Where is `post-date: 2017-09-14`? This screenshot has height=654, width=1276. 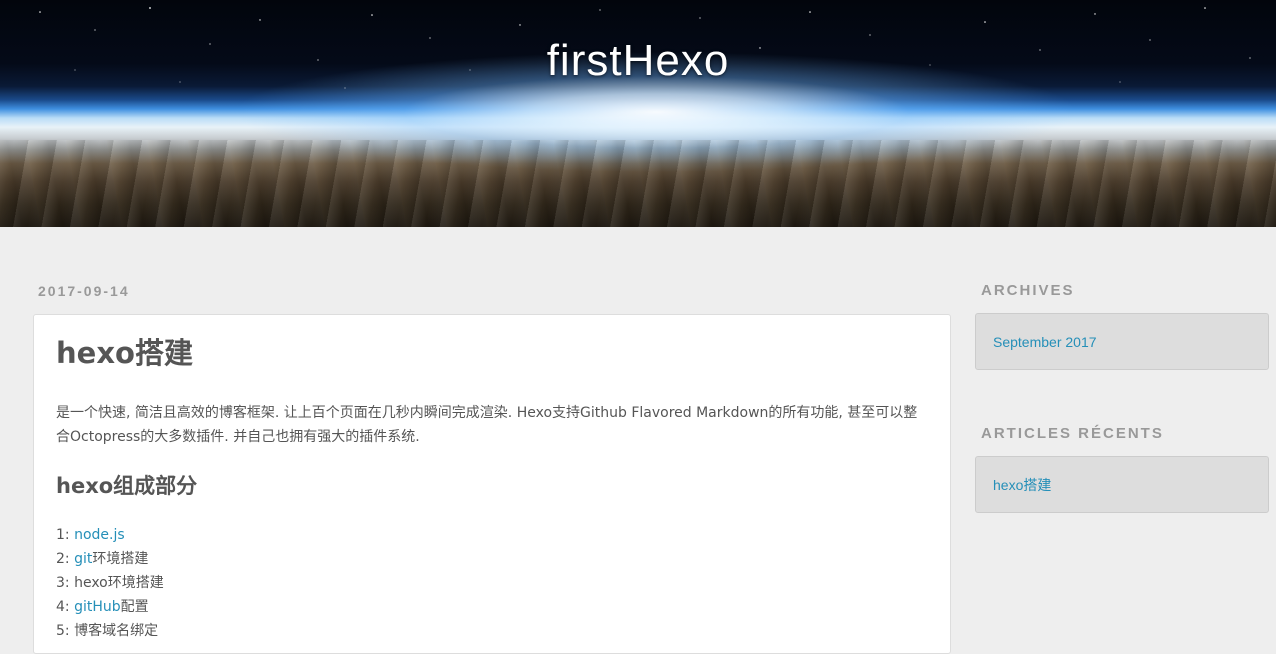 post-date: 2017-09-14 is located at coordinates (495, 292).